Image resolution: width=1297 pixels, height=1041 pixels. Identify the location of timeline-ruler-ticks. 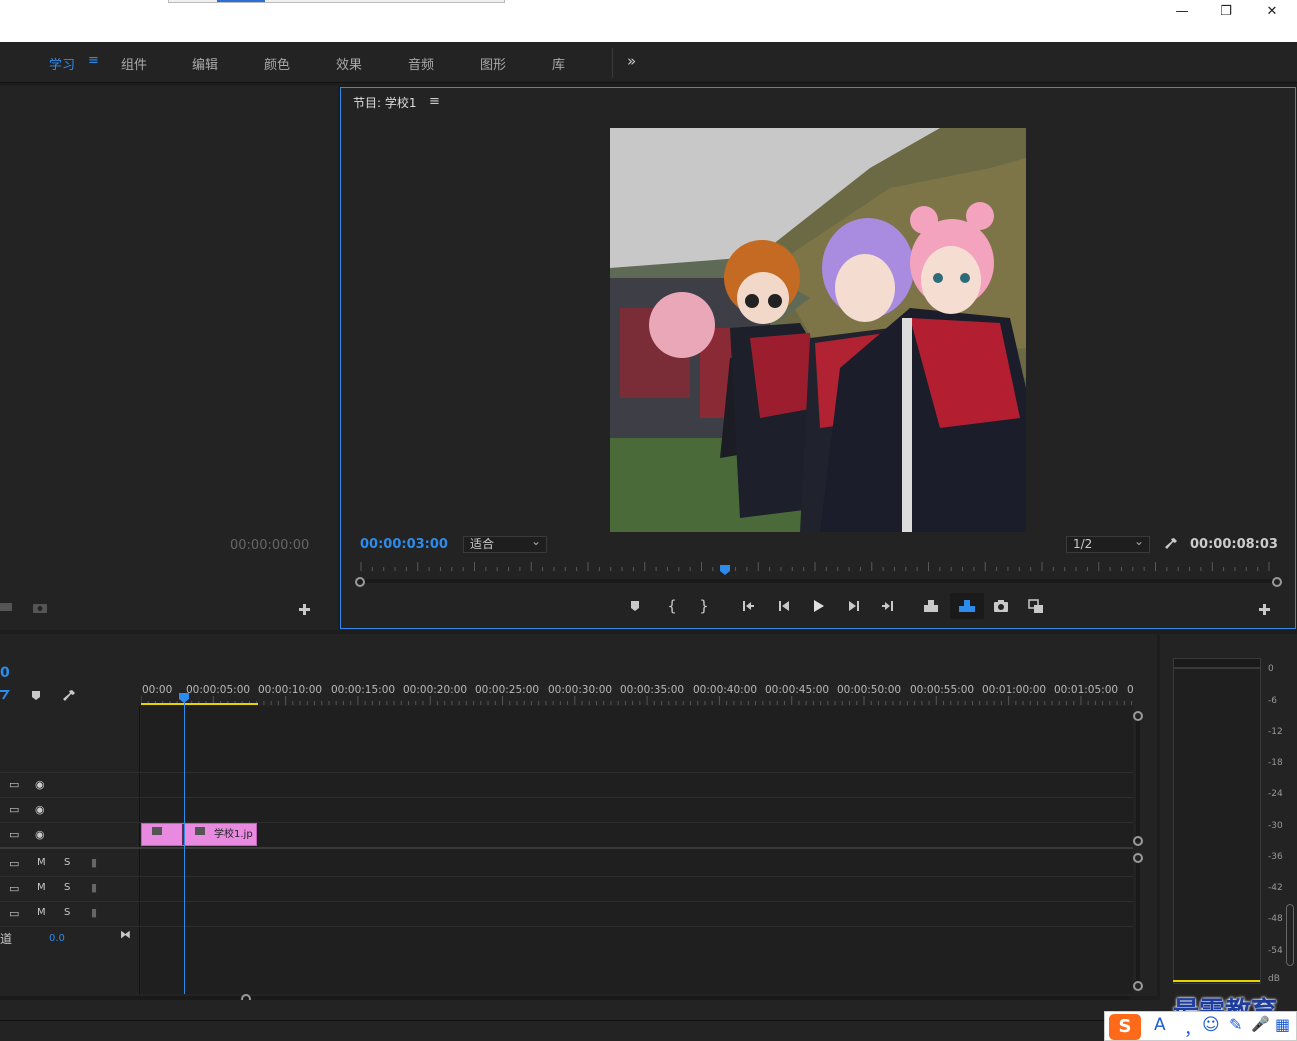
(637, 699).